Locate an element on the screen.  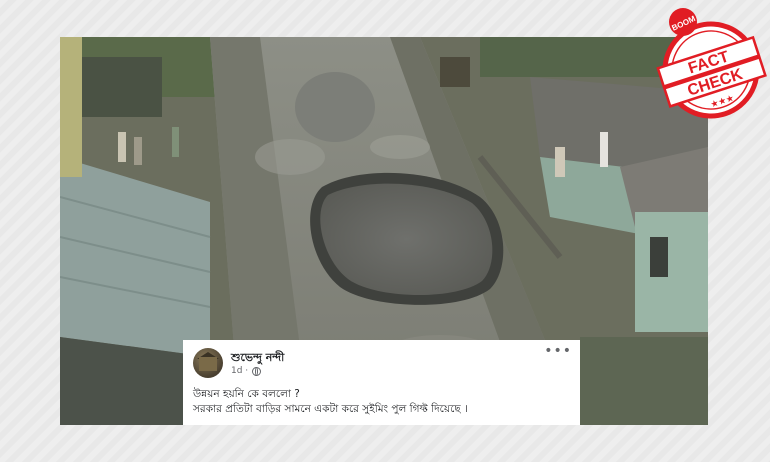
fact-check-stamp: FACT CHECK ★ ★ ★ BOOM is located at coordinates (711, 65).